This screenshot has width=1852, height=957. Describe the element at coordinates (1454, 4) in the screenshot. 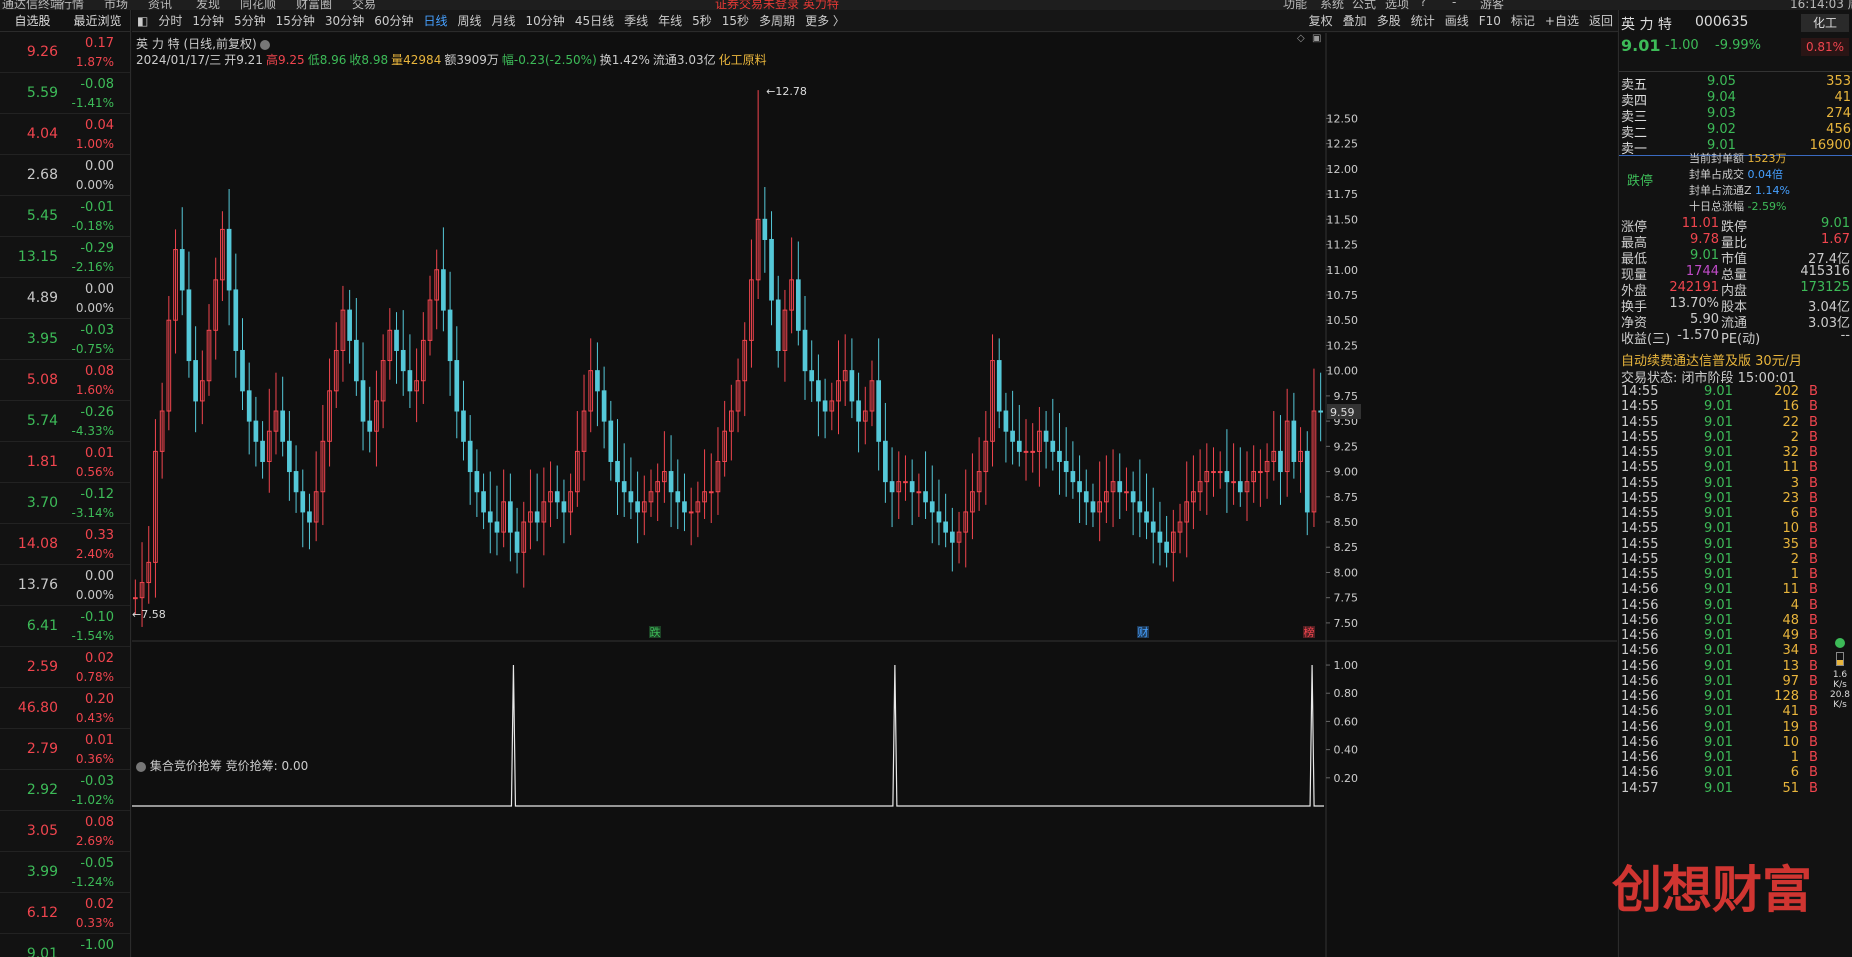

I see `top-right-item: -` at that location.